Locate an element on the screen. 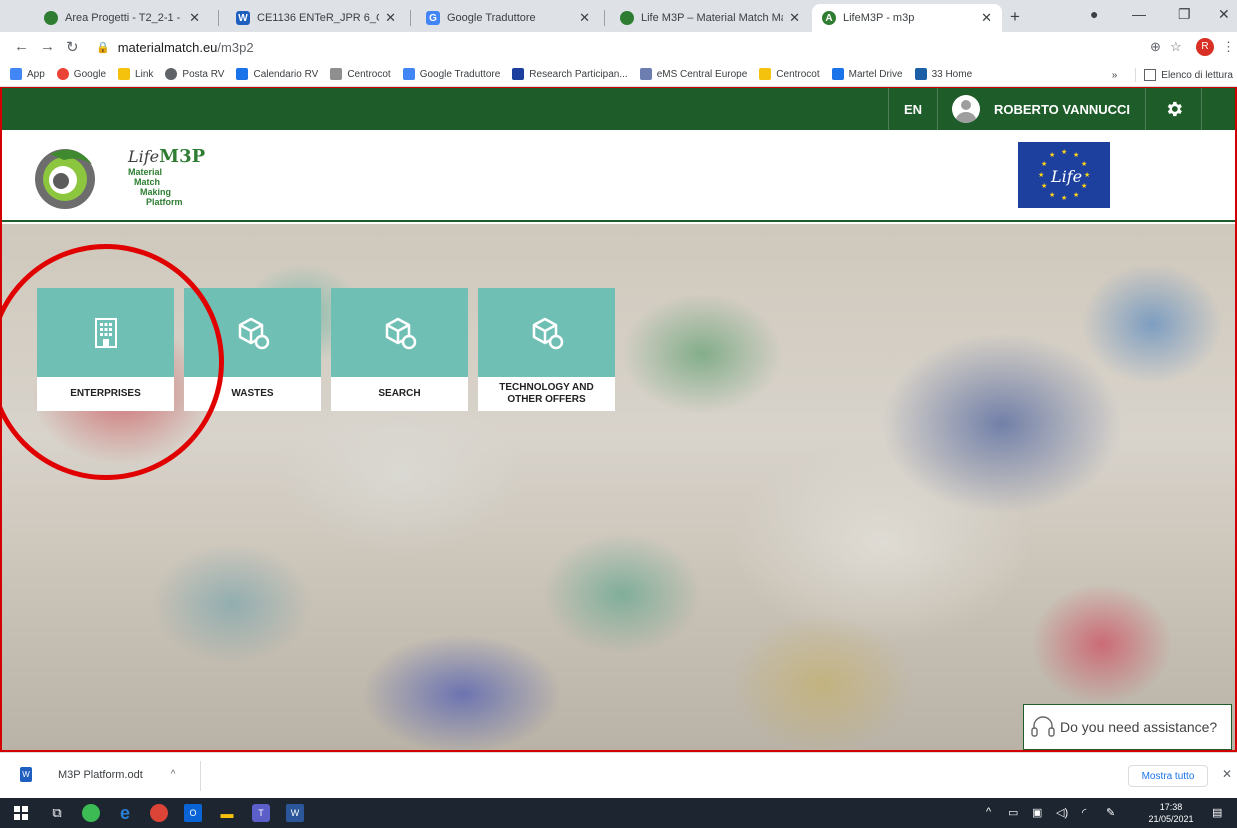  bookmark-google: Google is located at coordinates (81, 74).